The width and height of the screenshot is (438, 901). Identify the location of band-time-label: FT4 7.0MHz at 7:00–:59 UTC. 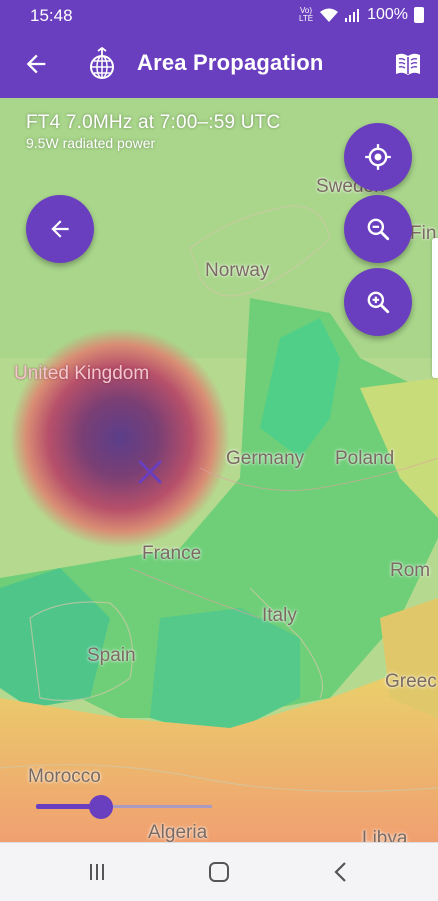
(153, 122).